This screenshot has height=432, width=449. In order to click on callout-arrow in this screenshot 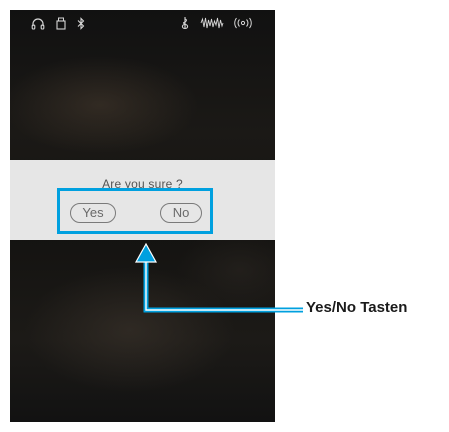, I will do `click(218, 277)`.